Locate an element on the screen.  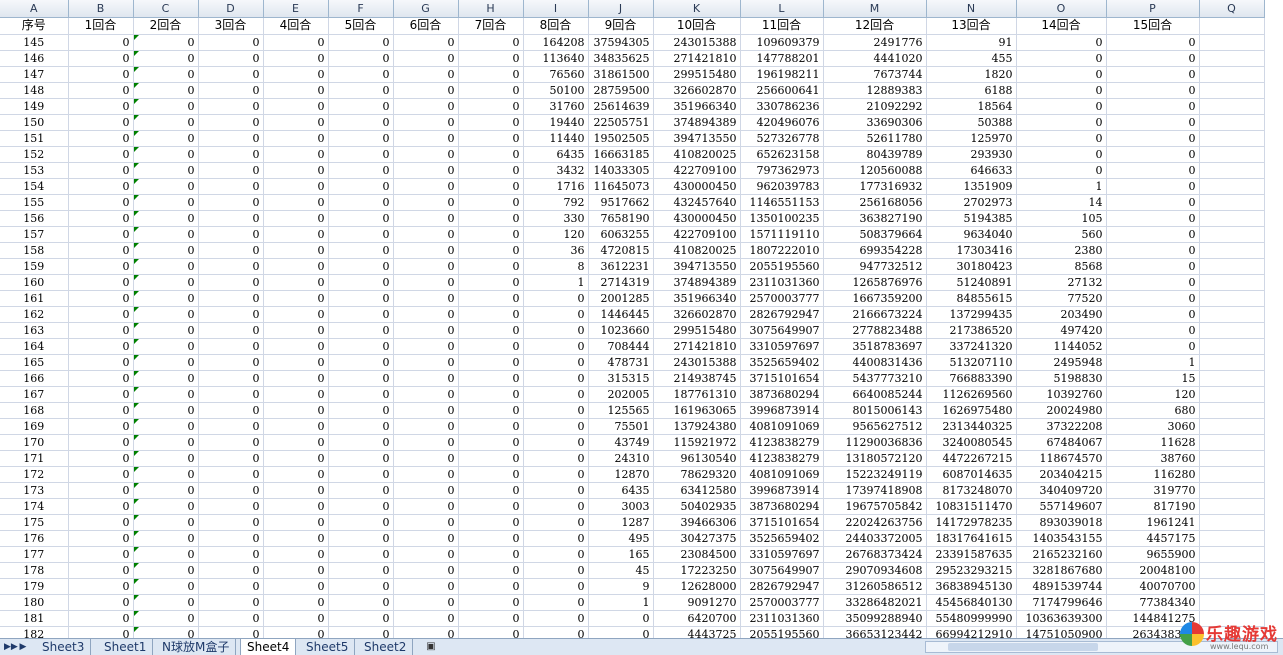
data-cell: 29070934608 is located at coordinates (875, 570).